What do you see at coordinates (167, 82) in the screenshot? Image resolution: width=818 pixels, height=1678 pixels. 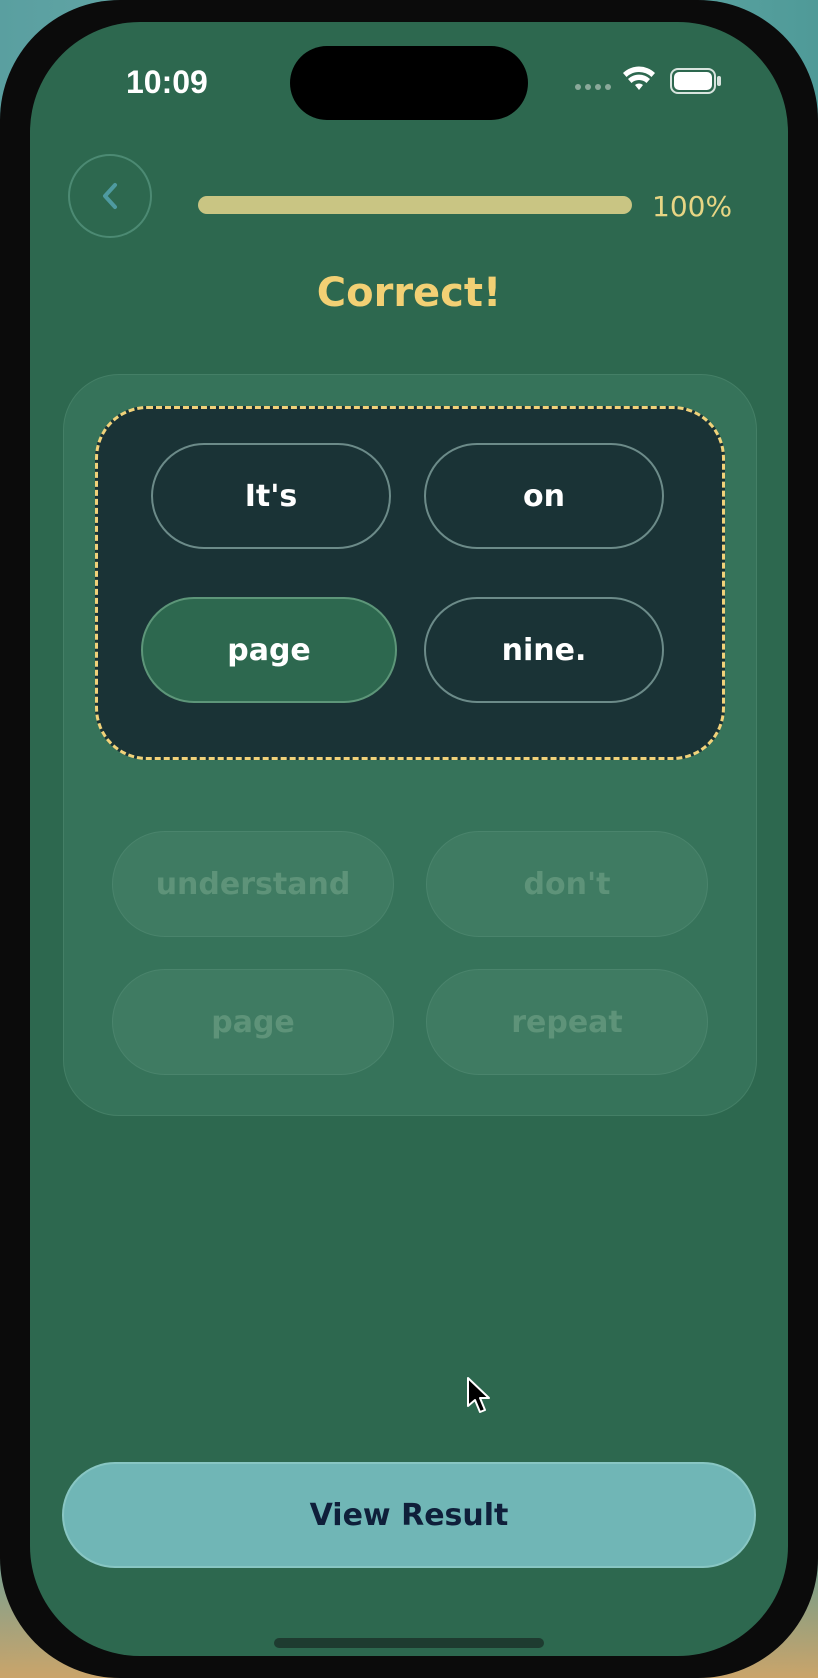 I see `status-time: 10:09` at bounding box center [167, 82].